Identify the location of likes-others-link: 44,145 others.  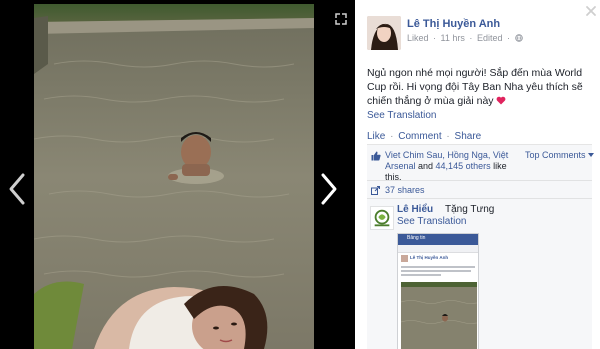
(463, 166).